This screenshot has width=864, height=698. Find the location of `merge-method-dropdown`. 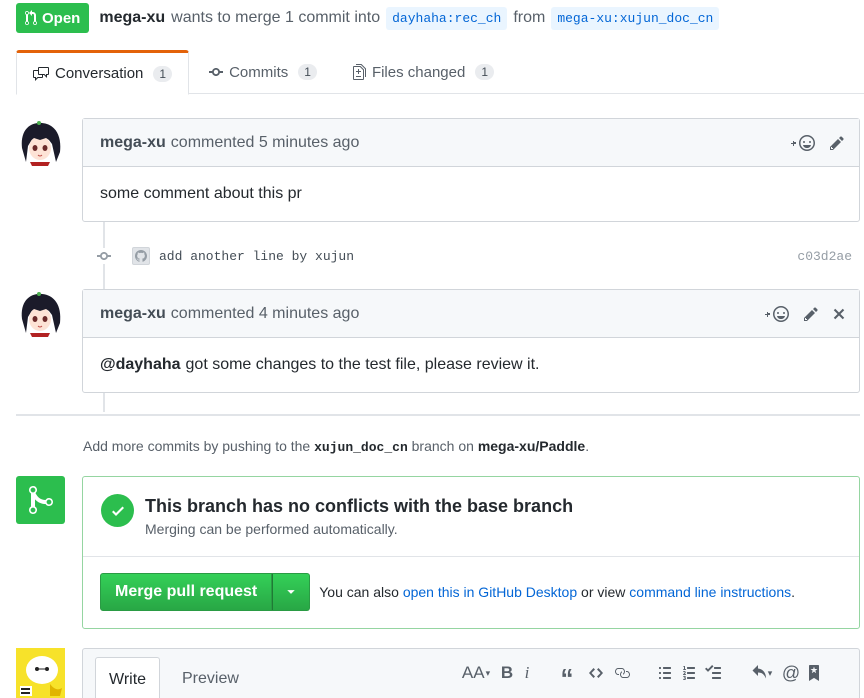

merge-method-dropdown is located at coordinates (291, 592).